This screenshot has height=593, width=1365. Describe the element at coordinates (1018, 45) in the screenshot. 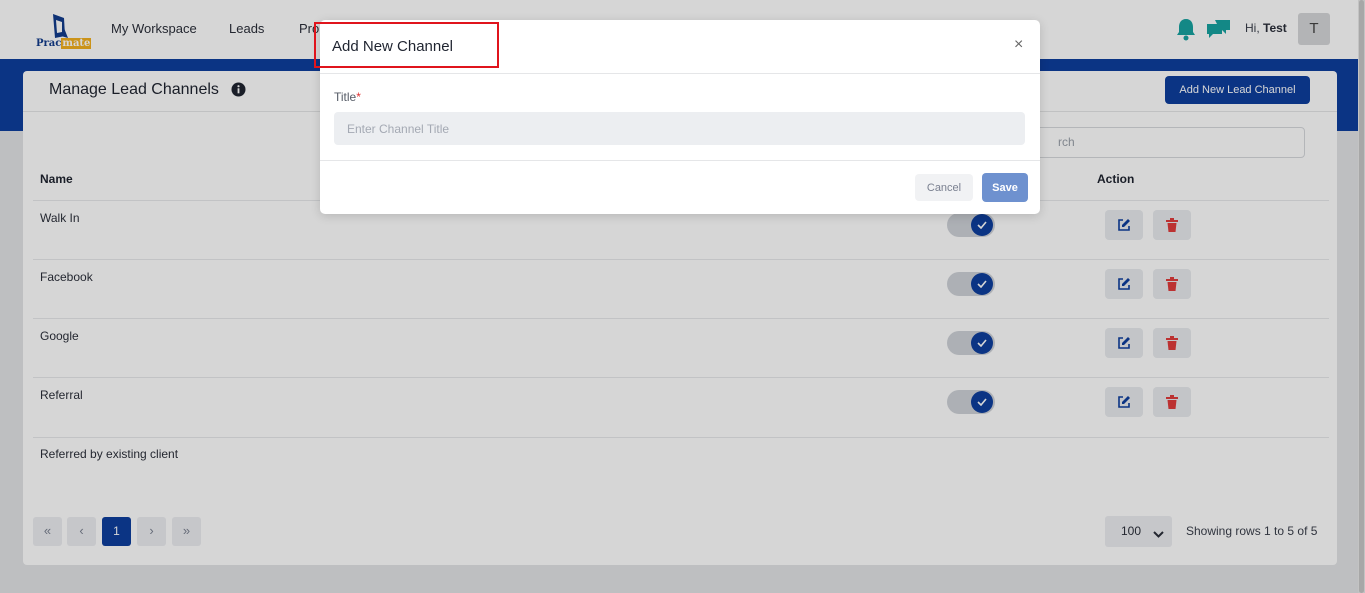

I see `close-icon: ×` at that location.